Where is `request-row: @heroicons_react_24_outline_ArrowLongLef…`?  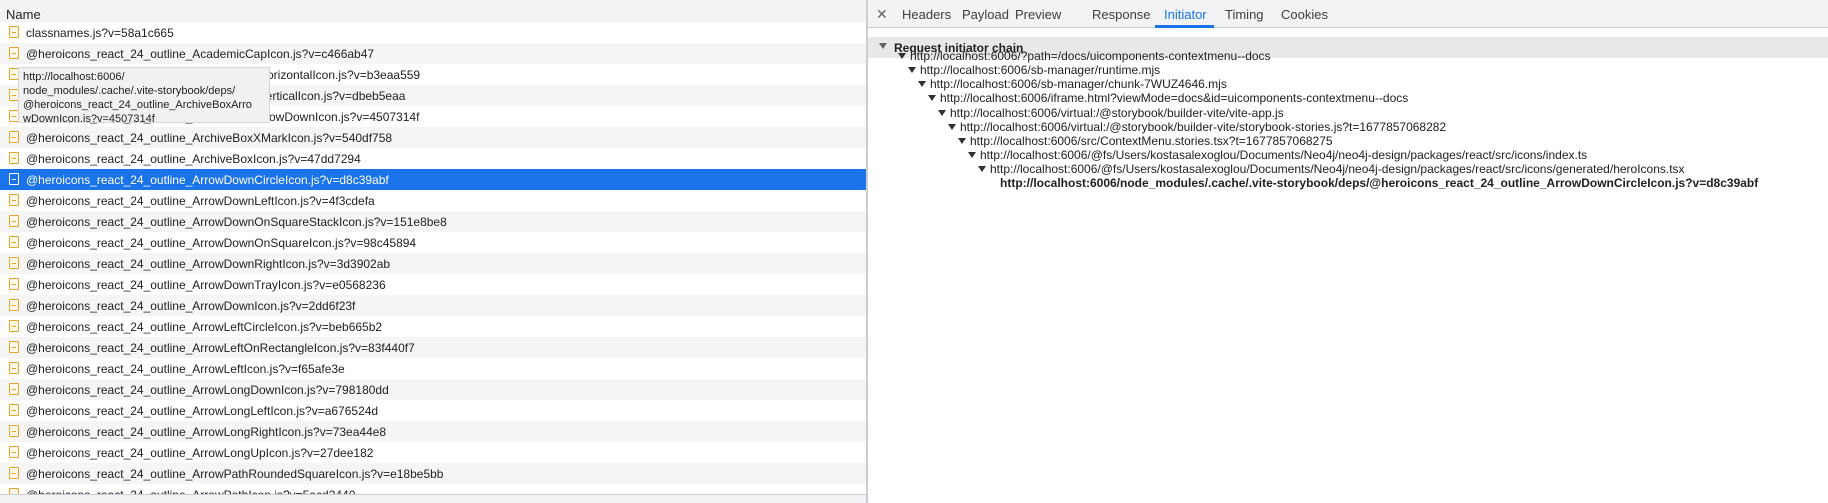
request-row: @heroicons_react_24_outline_ArrowLongLef… is located at coordinates (433, 410).